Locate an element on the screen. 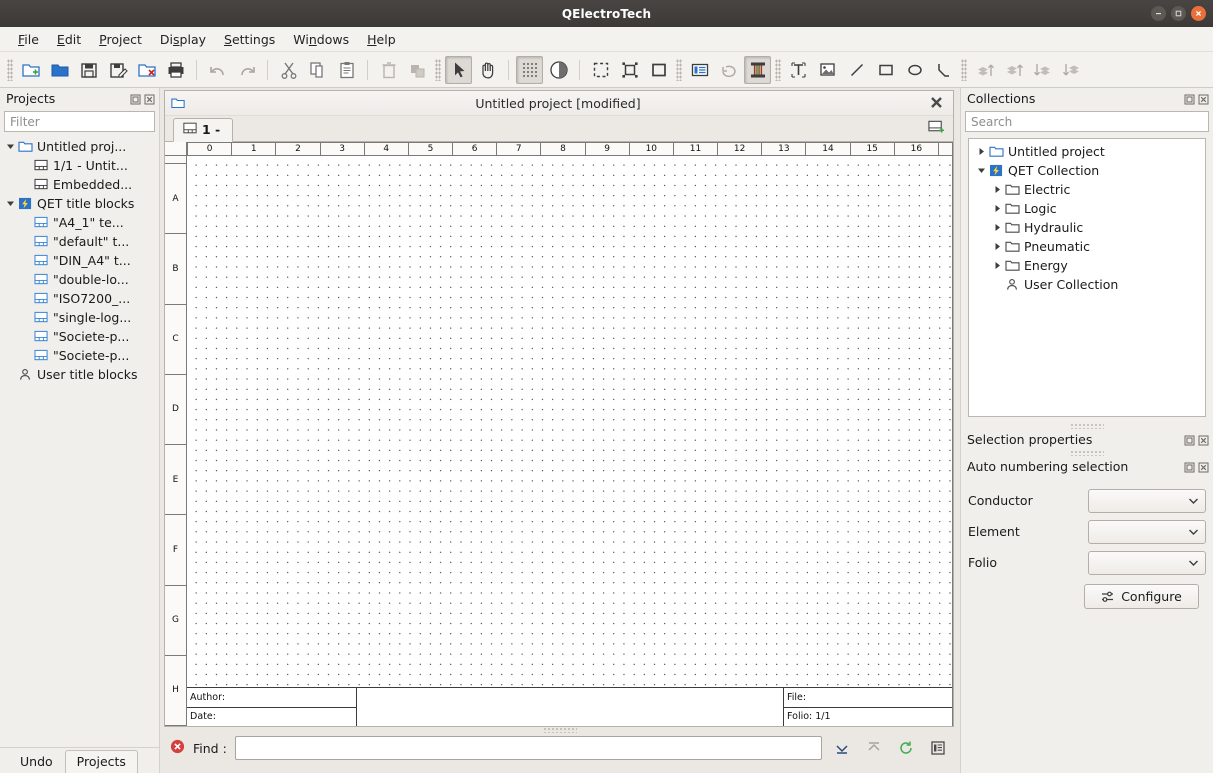 This screenshot has height=773, width=1213. print-icon is located at coordinates (175, 70).